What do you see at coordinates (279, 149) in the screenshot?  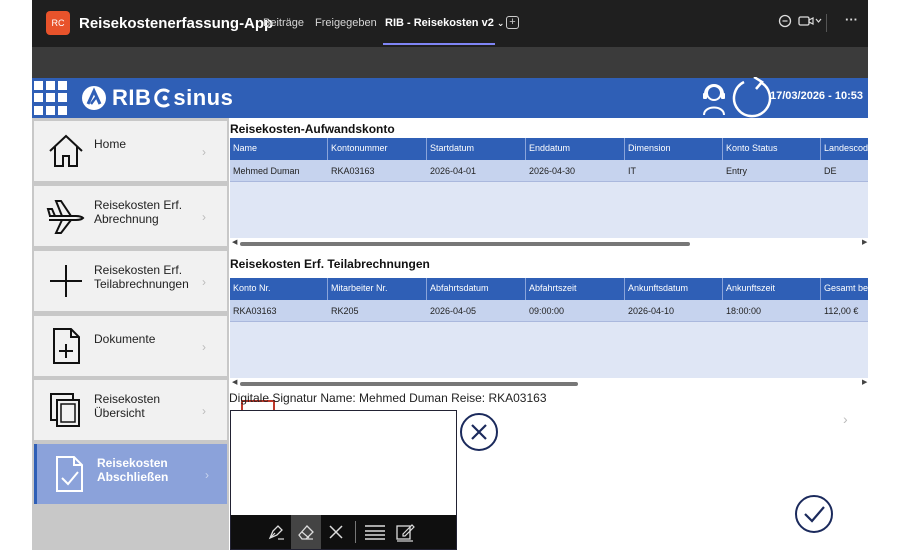 I see `column-header: Name` at bounding box center [279, 149].